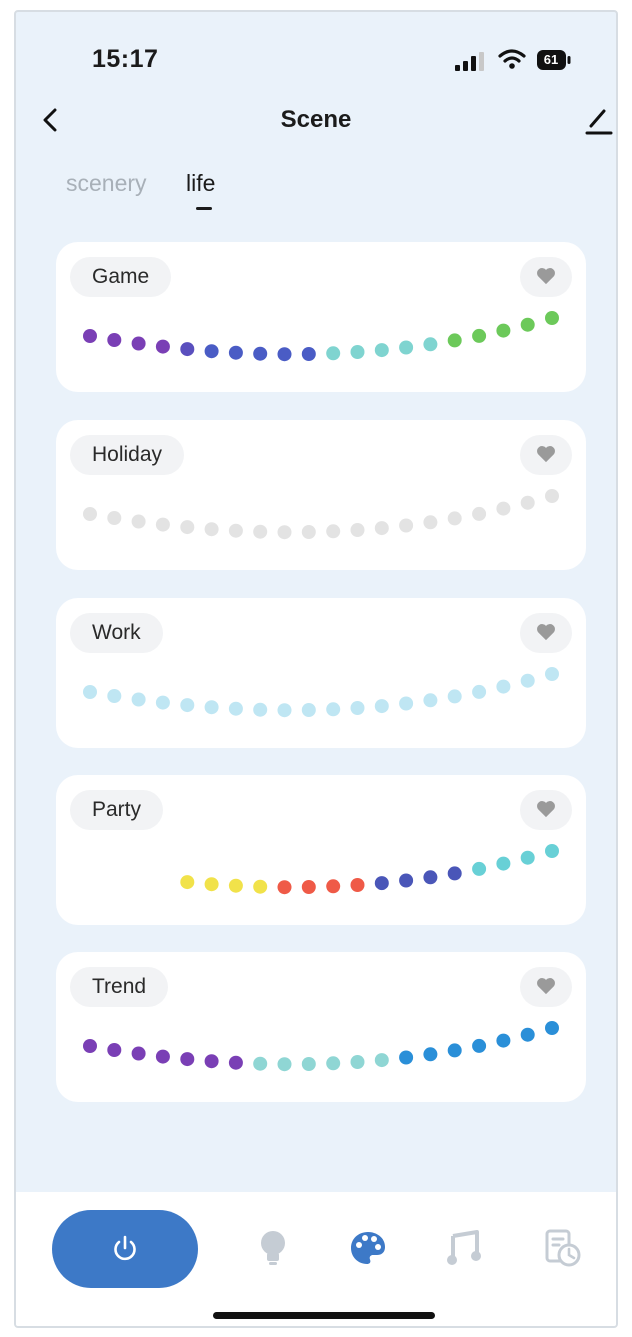  What do you see at coordinates (316, 57) in the screenshot?
I see `status-bar: 15:17 61` at bounding box center [316, 57].